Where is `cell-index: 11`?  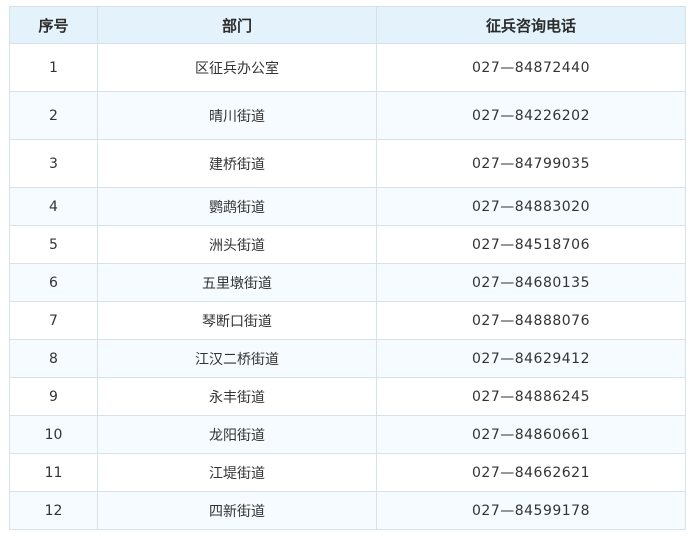 cell-index: 11 is located at coordinates (53, 472).